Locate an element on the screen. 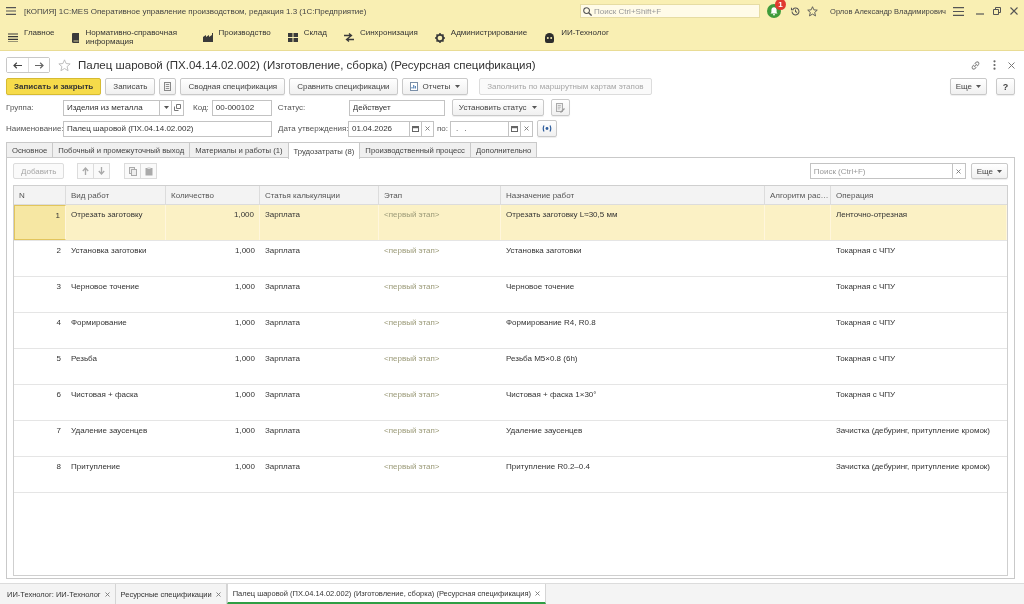  table-cell-text: Удаление заусенцев is located at coordinates (544, 431).